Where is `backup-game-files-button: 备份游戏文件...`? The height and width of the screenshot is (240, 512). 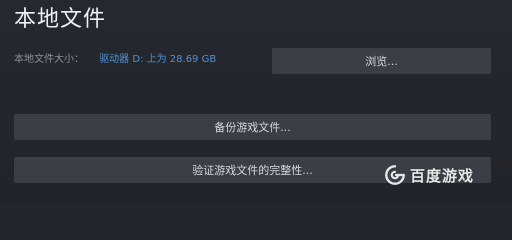 backup-game-files-button: 备份游戏文件... is located at coordinates (252, 127).